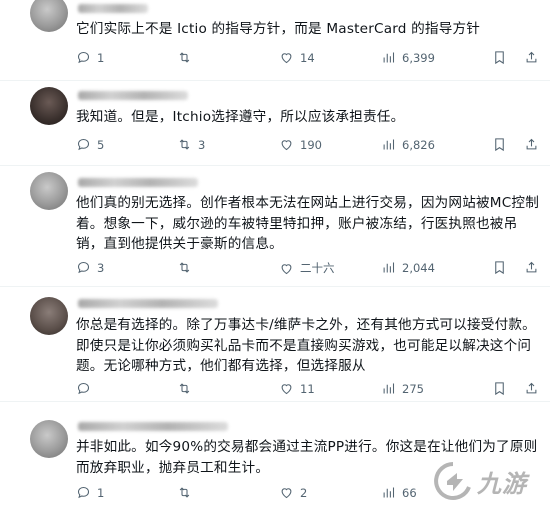 The width and height of the screenshot is (550, 509). Describe the element at coordinates (293, 492) in the screenshot. I see `like-button: 2` at that location.